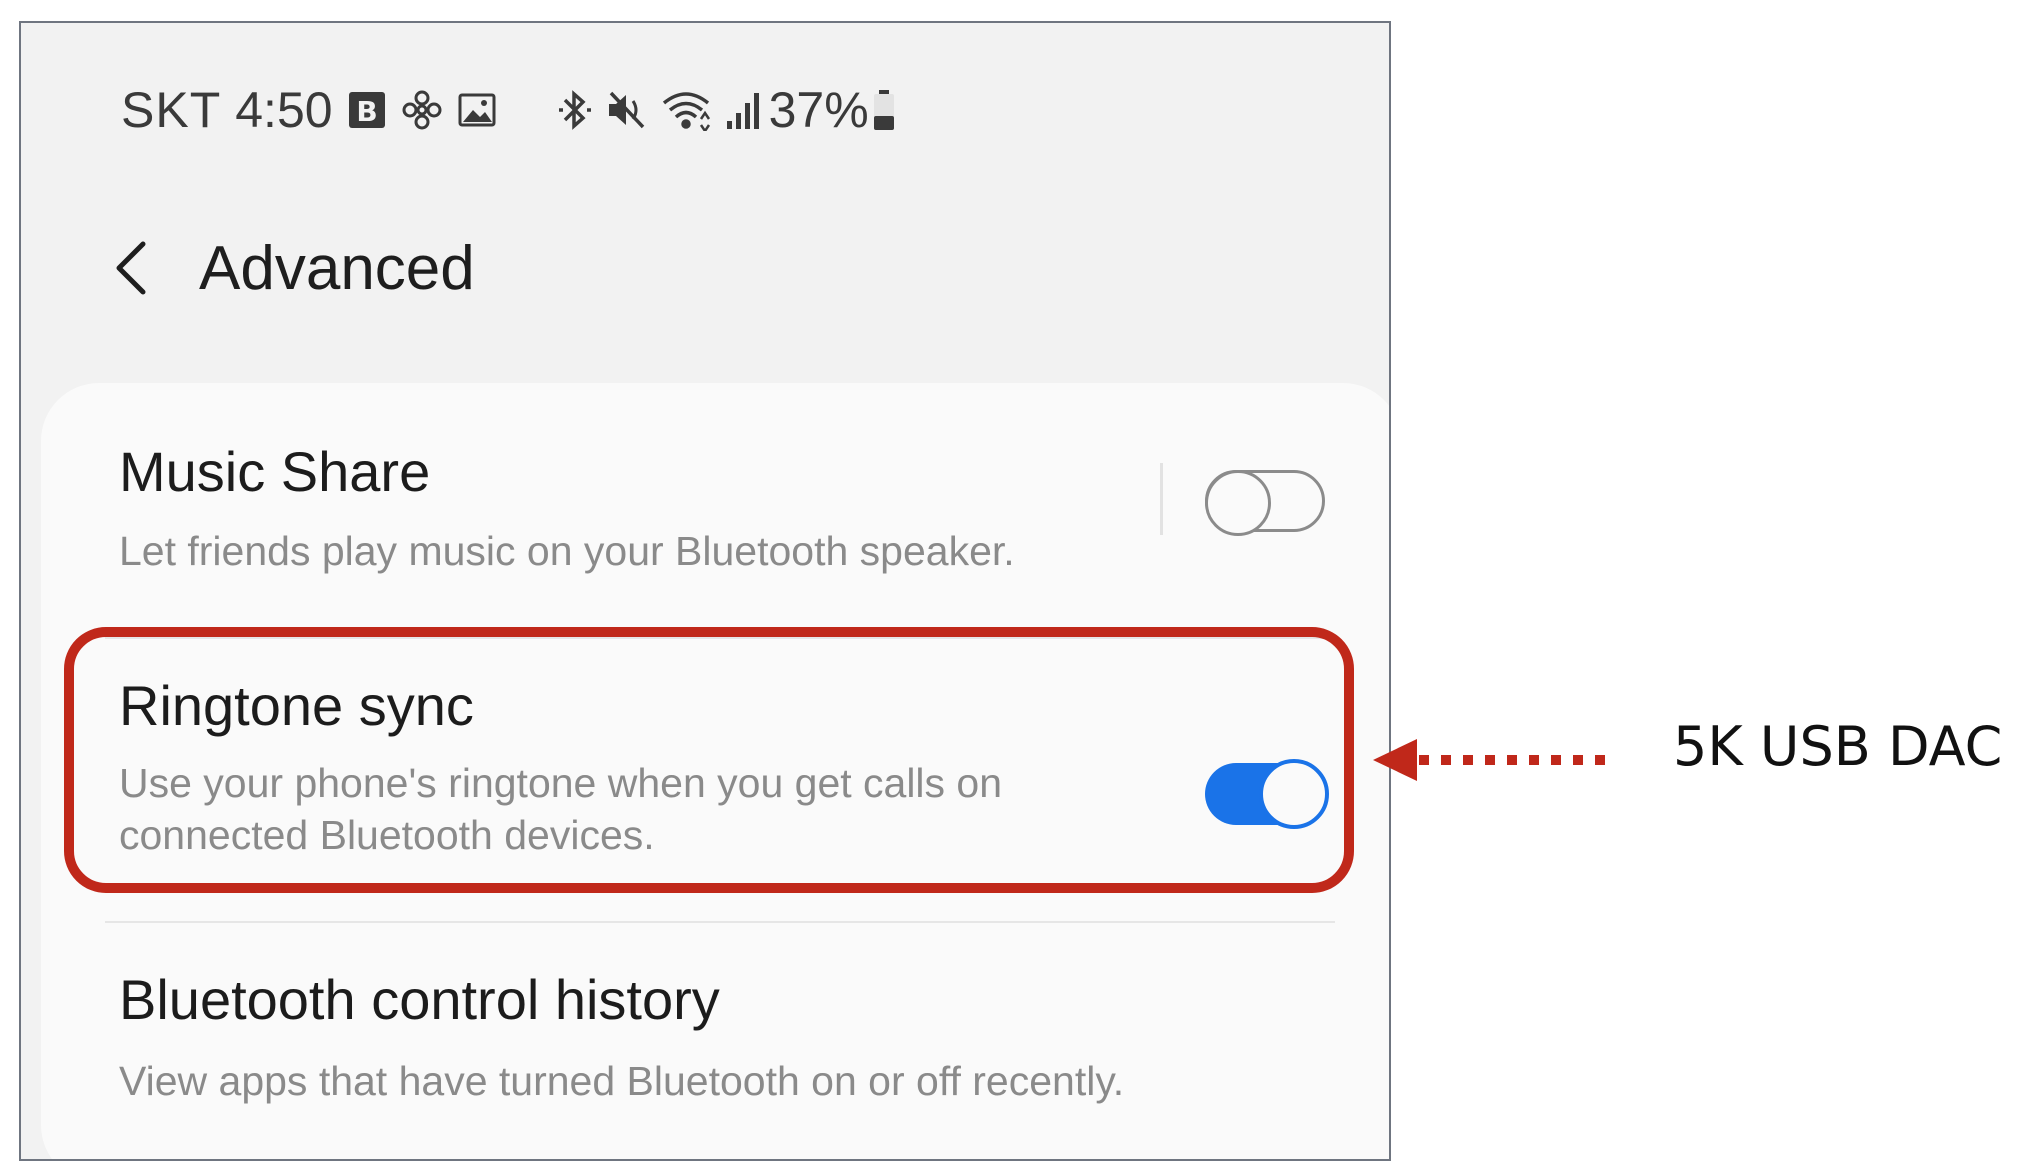 This screenshot has height=1161, width=2036. Describe the element at coordinates (575, 110) in the screenshot. I see `bluetooth-icon` at that location.